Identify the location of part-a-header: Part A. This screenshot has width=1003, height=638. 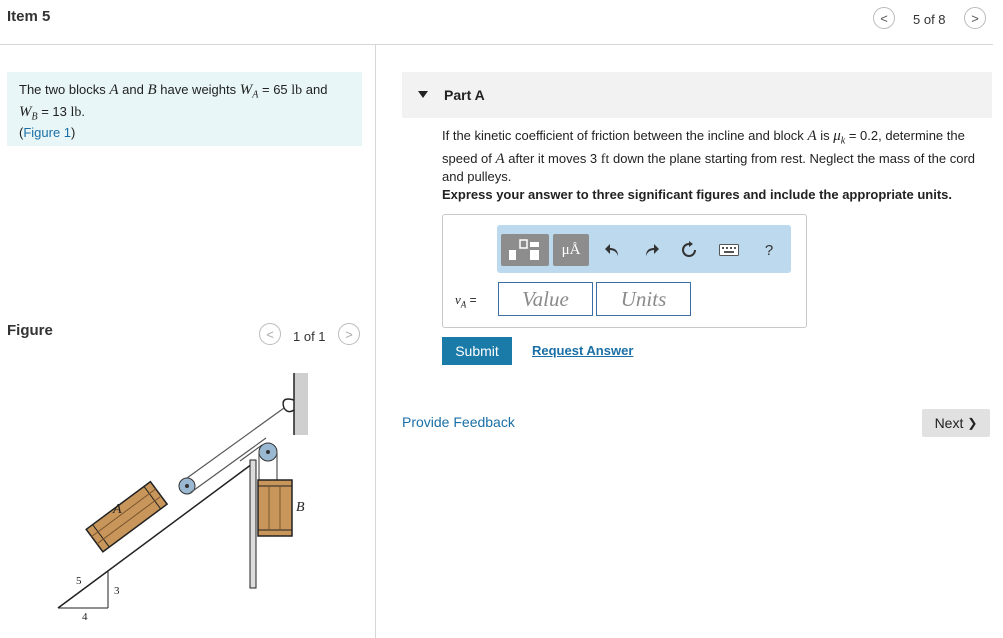
(697, 95).